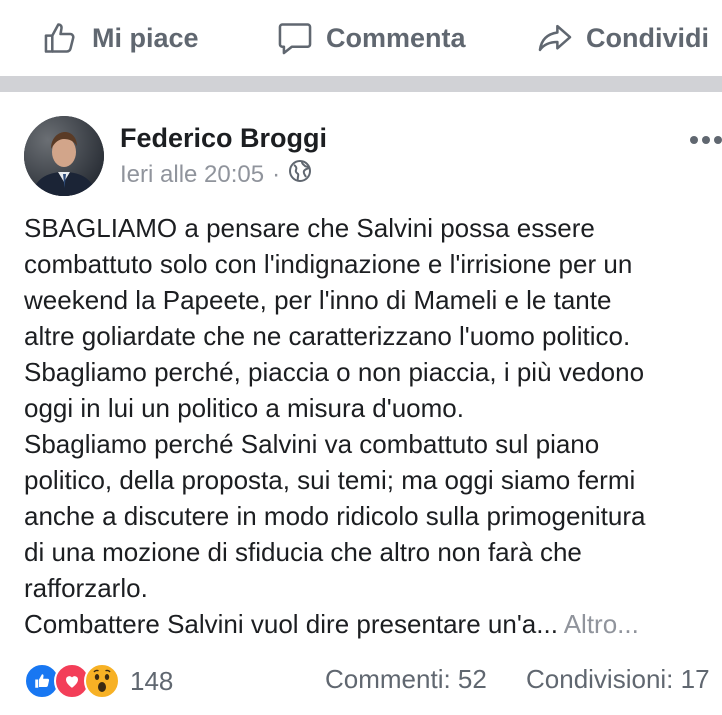 The height and width of the screenshot is (715, 722). What do you see at coordinates (300, 174) in the screenshot?
I see `globe-icon` at bounding box center [300, 174].